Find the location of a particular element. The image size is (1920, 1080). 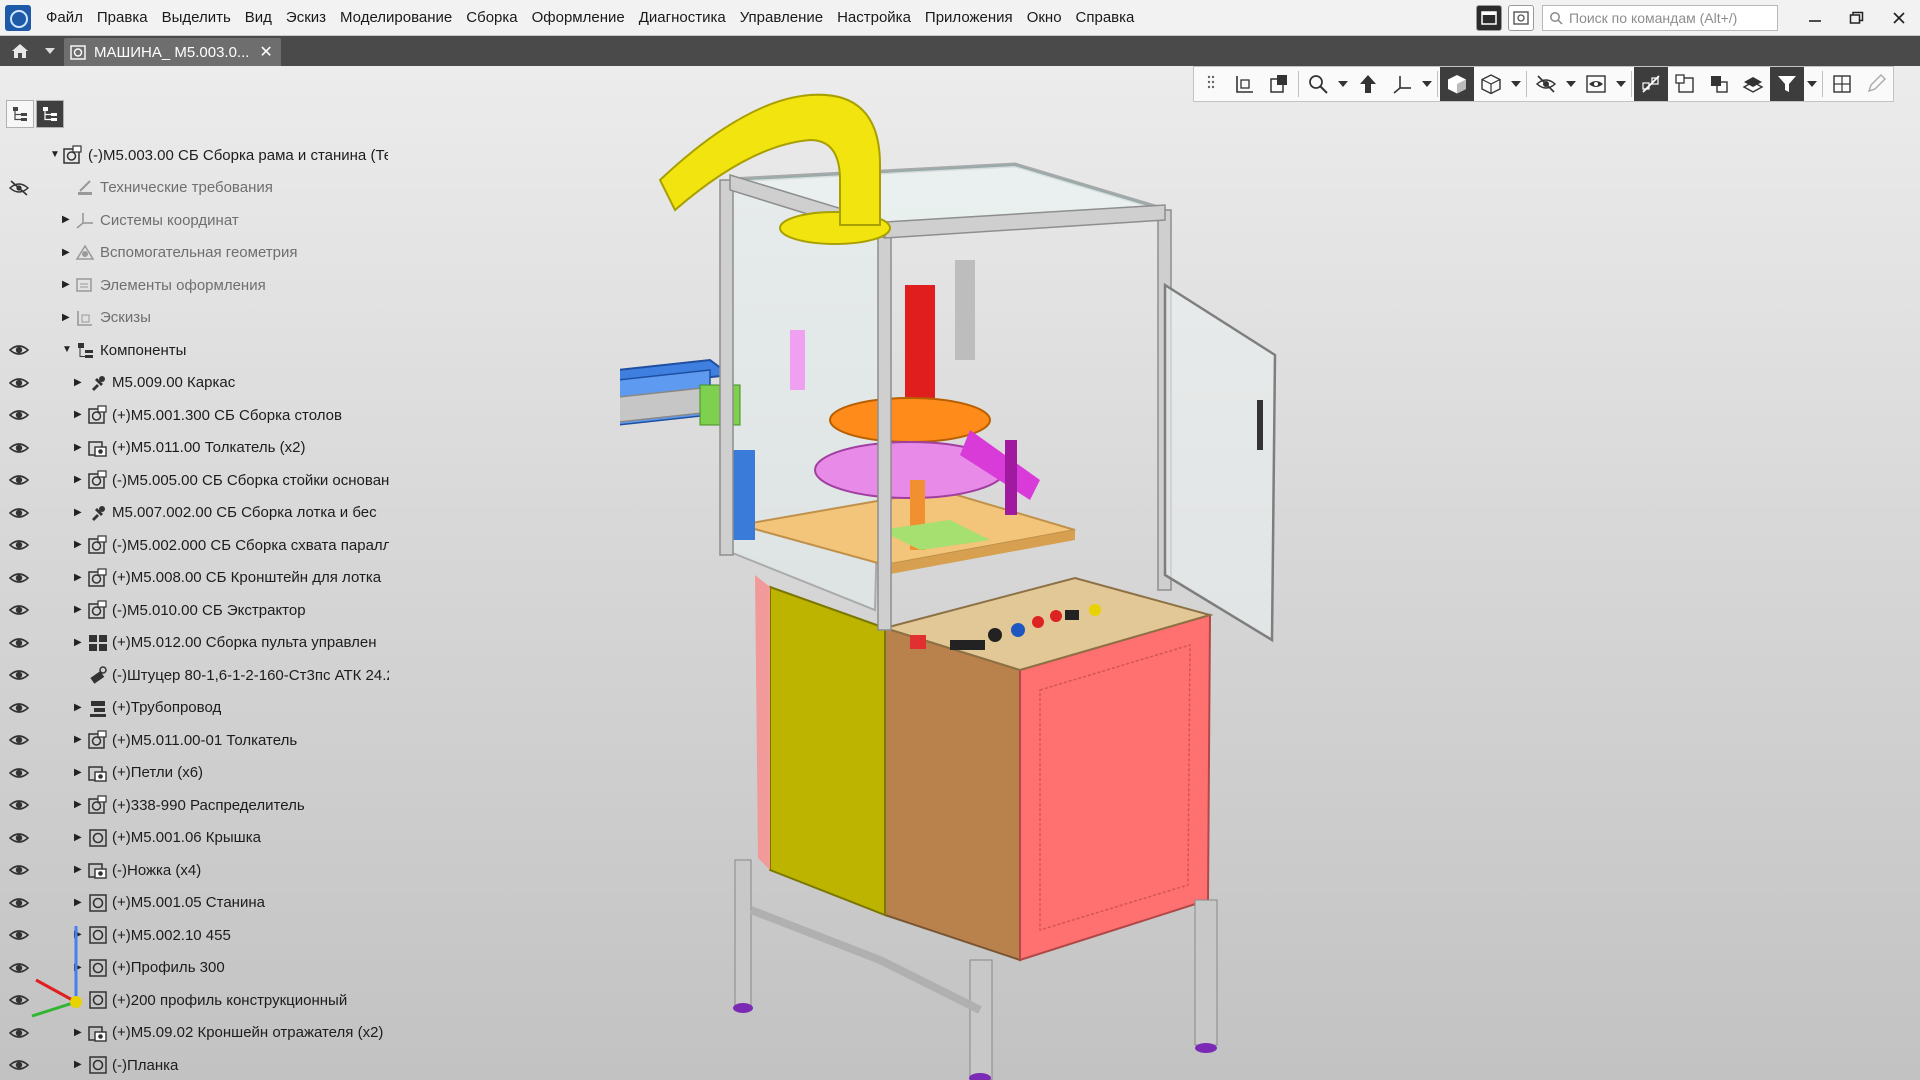

tree-row: ▶ (+)М5.001.05 Станина is located at coordinates (197, 903).